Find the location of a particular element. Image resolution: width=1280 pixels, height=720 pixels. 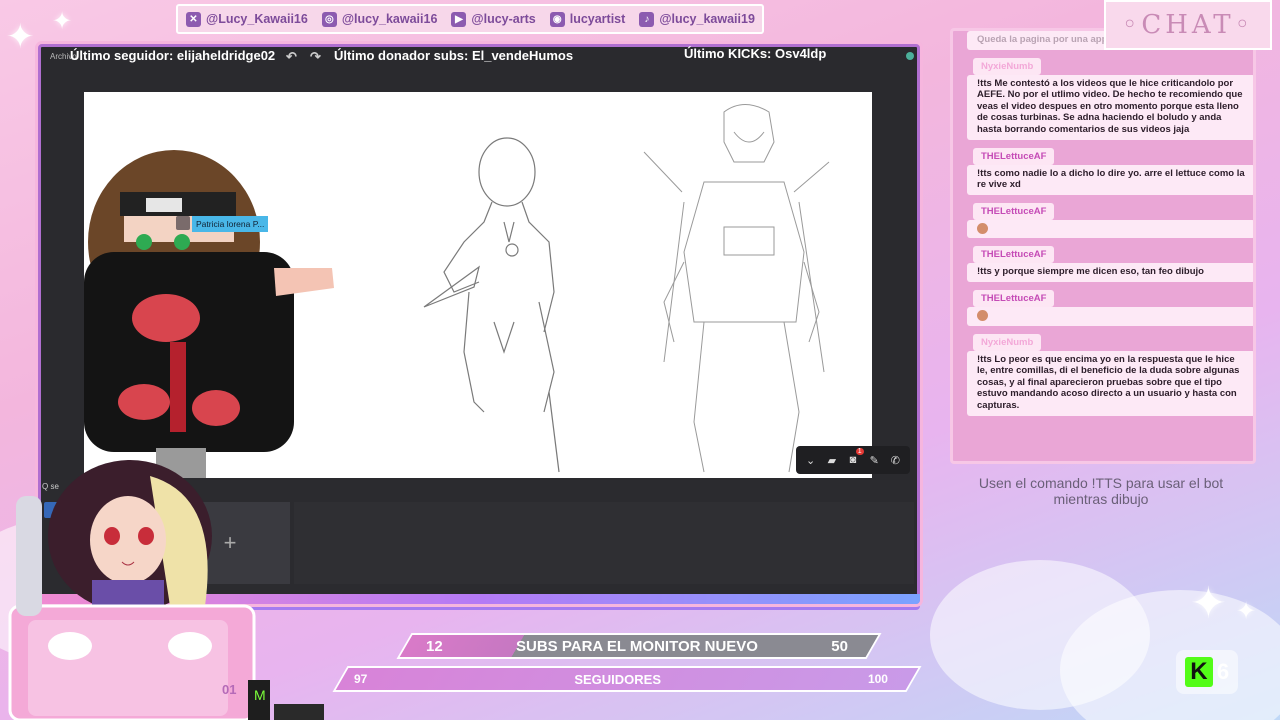

kick-counter: K 6 is located at coordinates (1207, 672).